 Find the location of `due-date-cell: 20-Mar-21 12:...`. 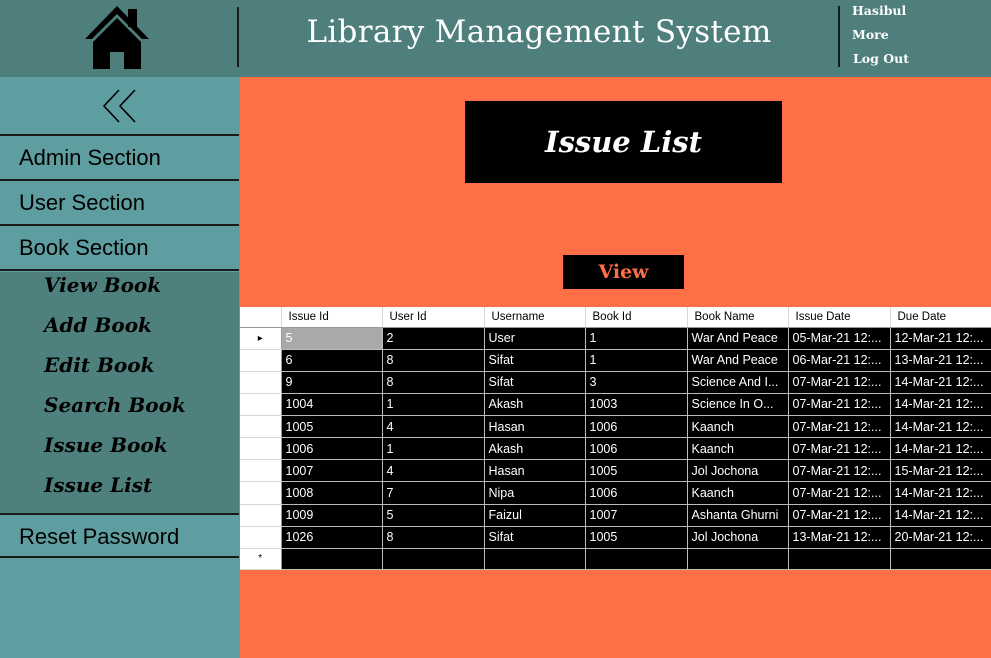

due-date-cell: 20-Mar-21 12:... is located at coordinates (940, 537).